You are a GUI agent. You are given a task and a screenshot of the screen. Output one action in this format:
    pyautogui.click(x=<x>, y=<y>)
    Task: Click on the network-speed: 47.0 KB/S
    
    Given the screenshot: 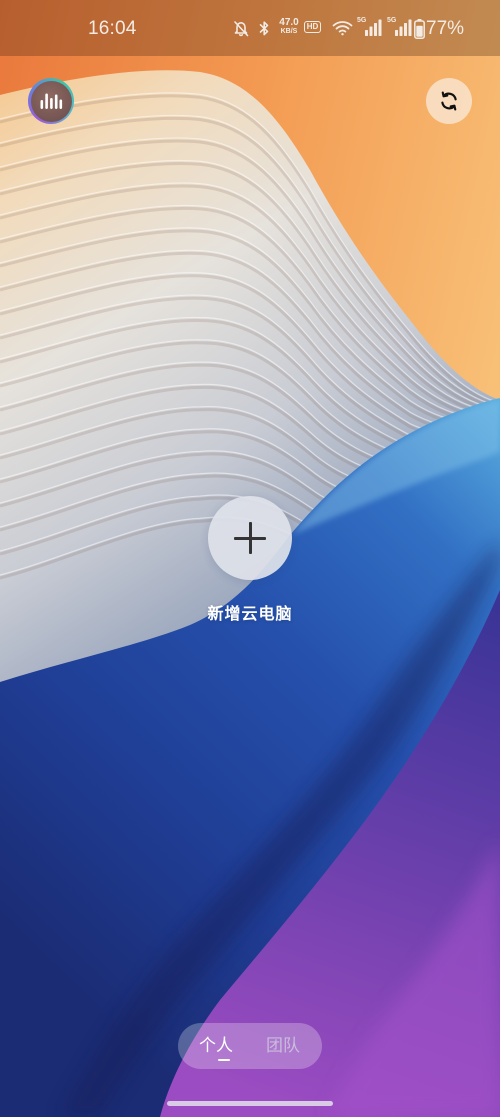 What is the action you would take?
    pyautogui.click(x=289, y=26)
    